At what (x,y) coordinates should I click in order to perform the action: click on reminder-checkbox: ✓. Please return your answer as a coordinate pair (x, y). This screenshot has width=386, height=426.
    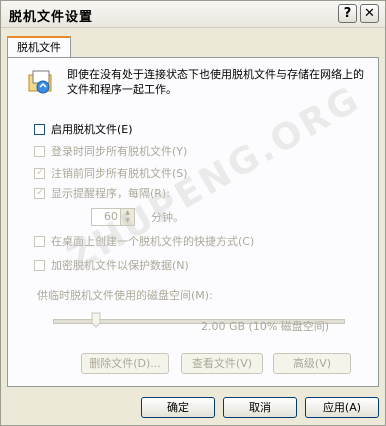
    Looking at the image, I should click on (39, 193).